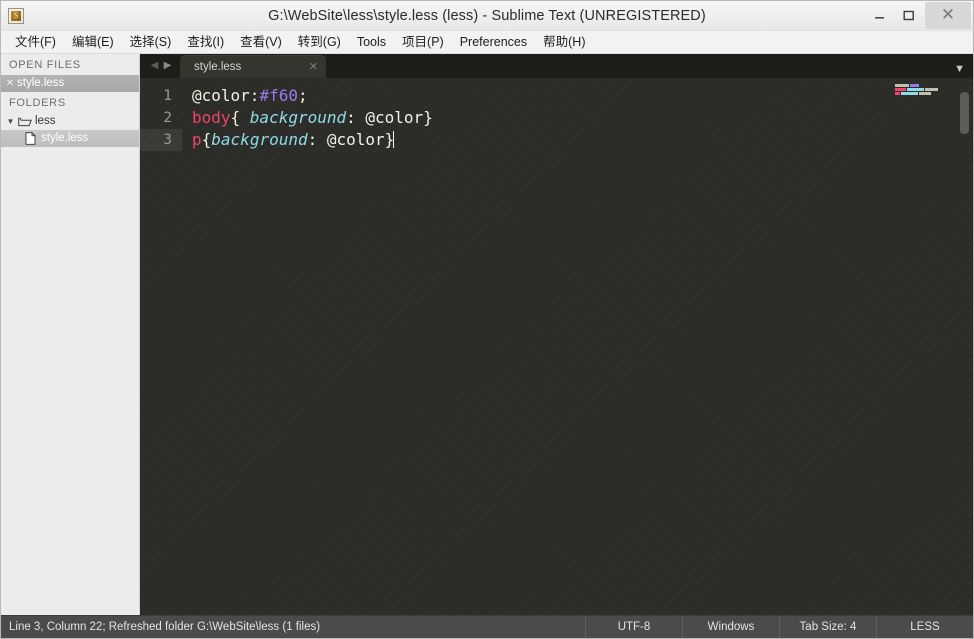 The image size is (974, 639). Describe the element at coordinates (167, 96) in the screenshot. I see `line-number: 1` at that location.